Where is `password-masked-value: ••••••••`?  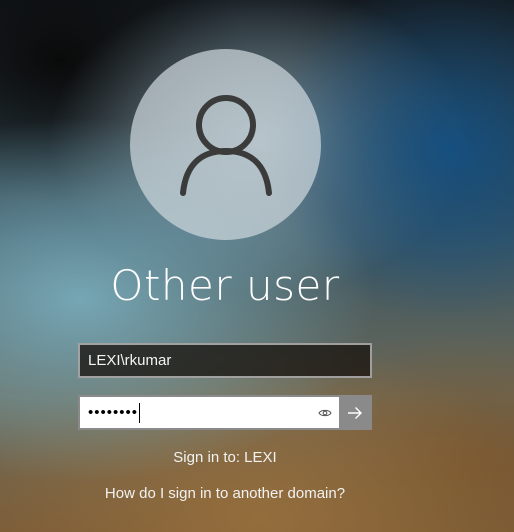 password-masked-value: •••••••• is located at coordinates (113, 412).